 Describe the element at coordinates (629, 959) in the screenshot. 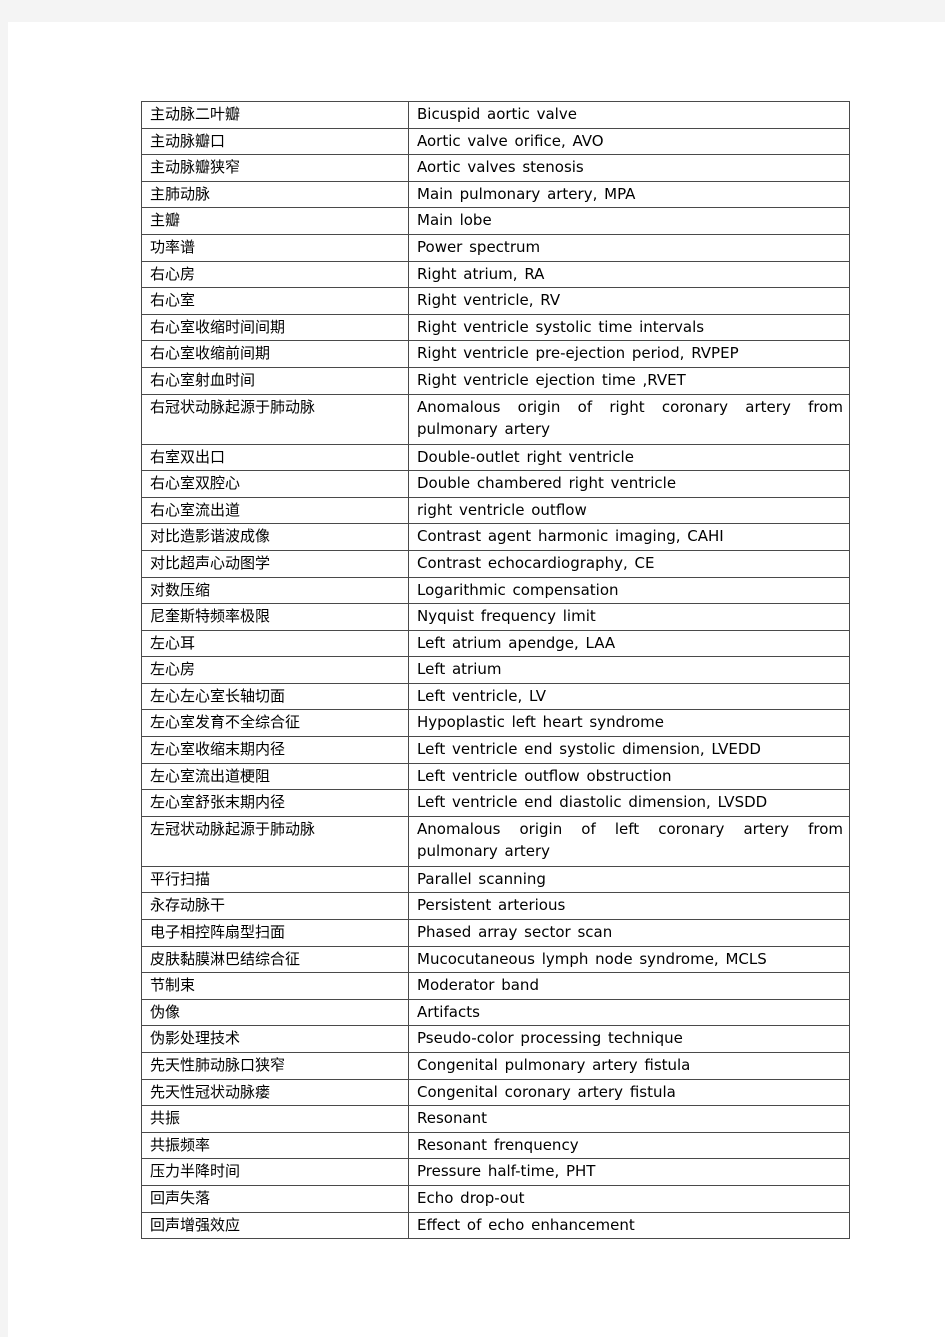

I see `glossary-definition-cell: Mucocutaneous lymph node syndrome, MCLS` at that location.